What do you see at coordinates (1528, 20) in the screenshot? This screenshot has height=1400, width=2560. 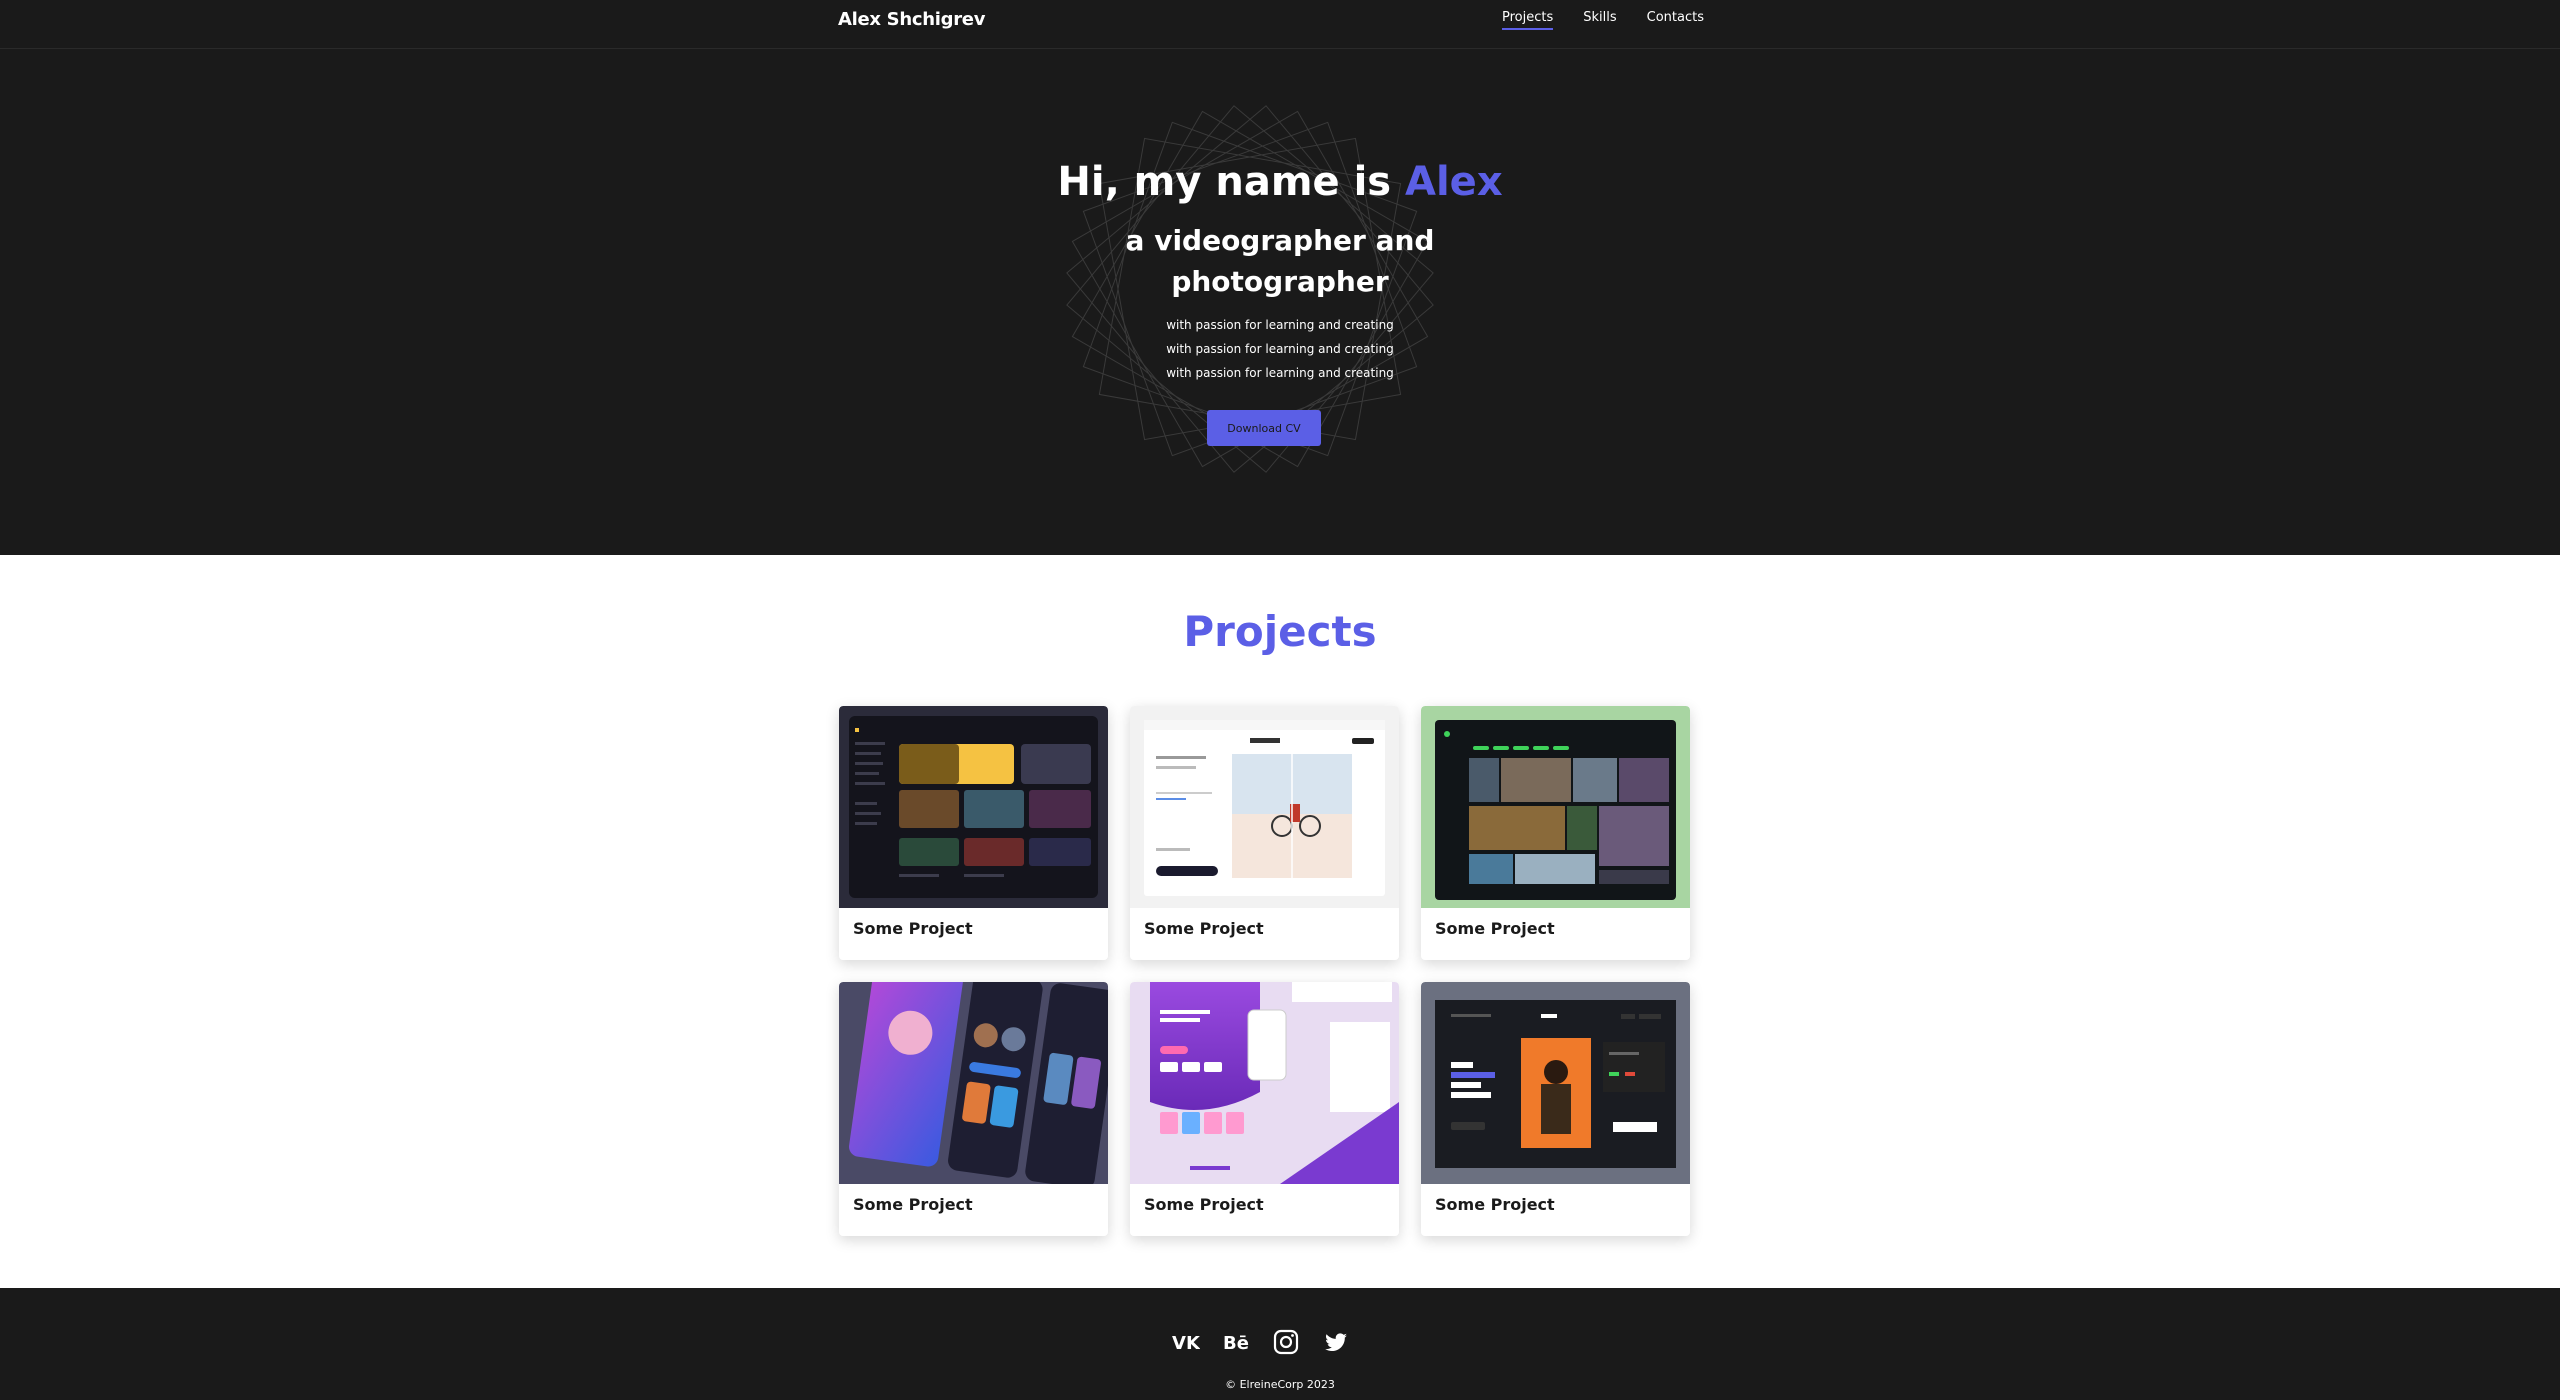 I see `nav-link-projects: Projects` at bounding box center [1528, 20].